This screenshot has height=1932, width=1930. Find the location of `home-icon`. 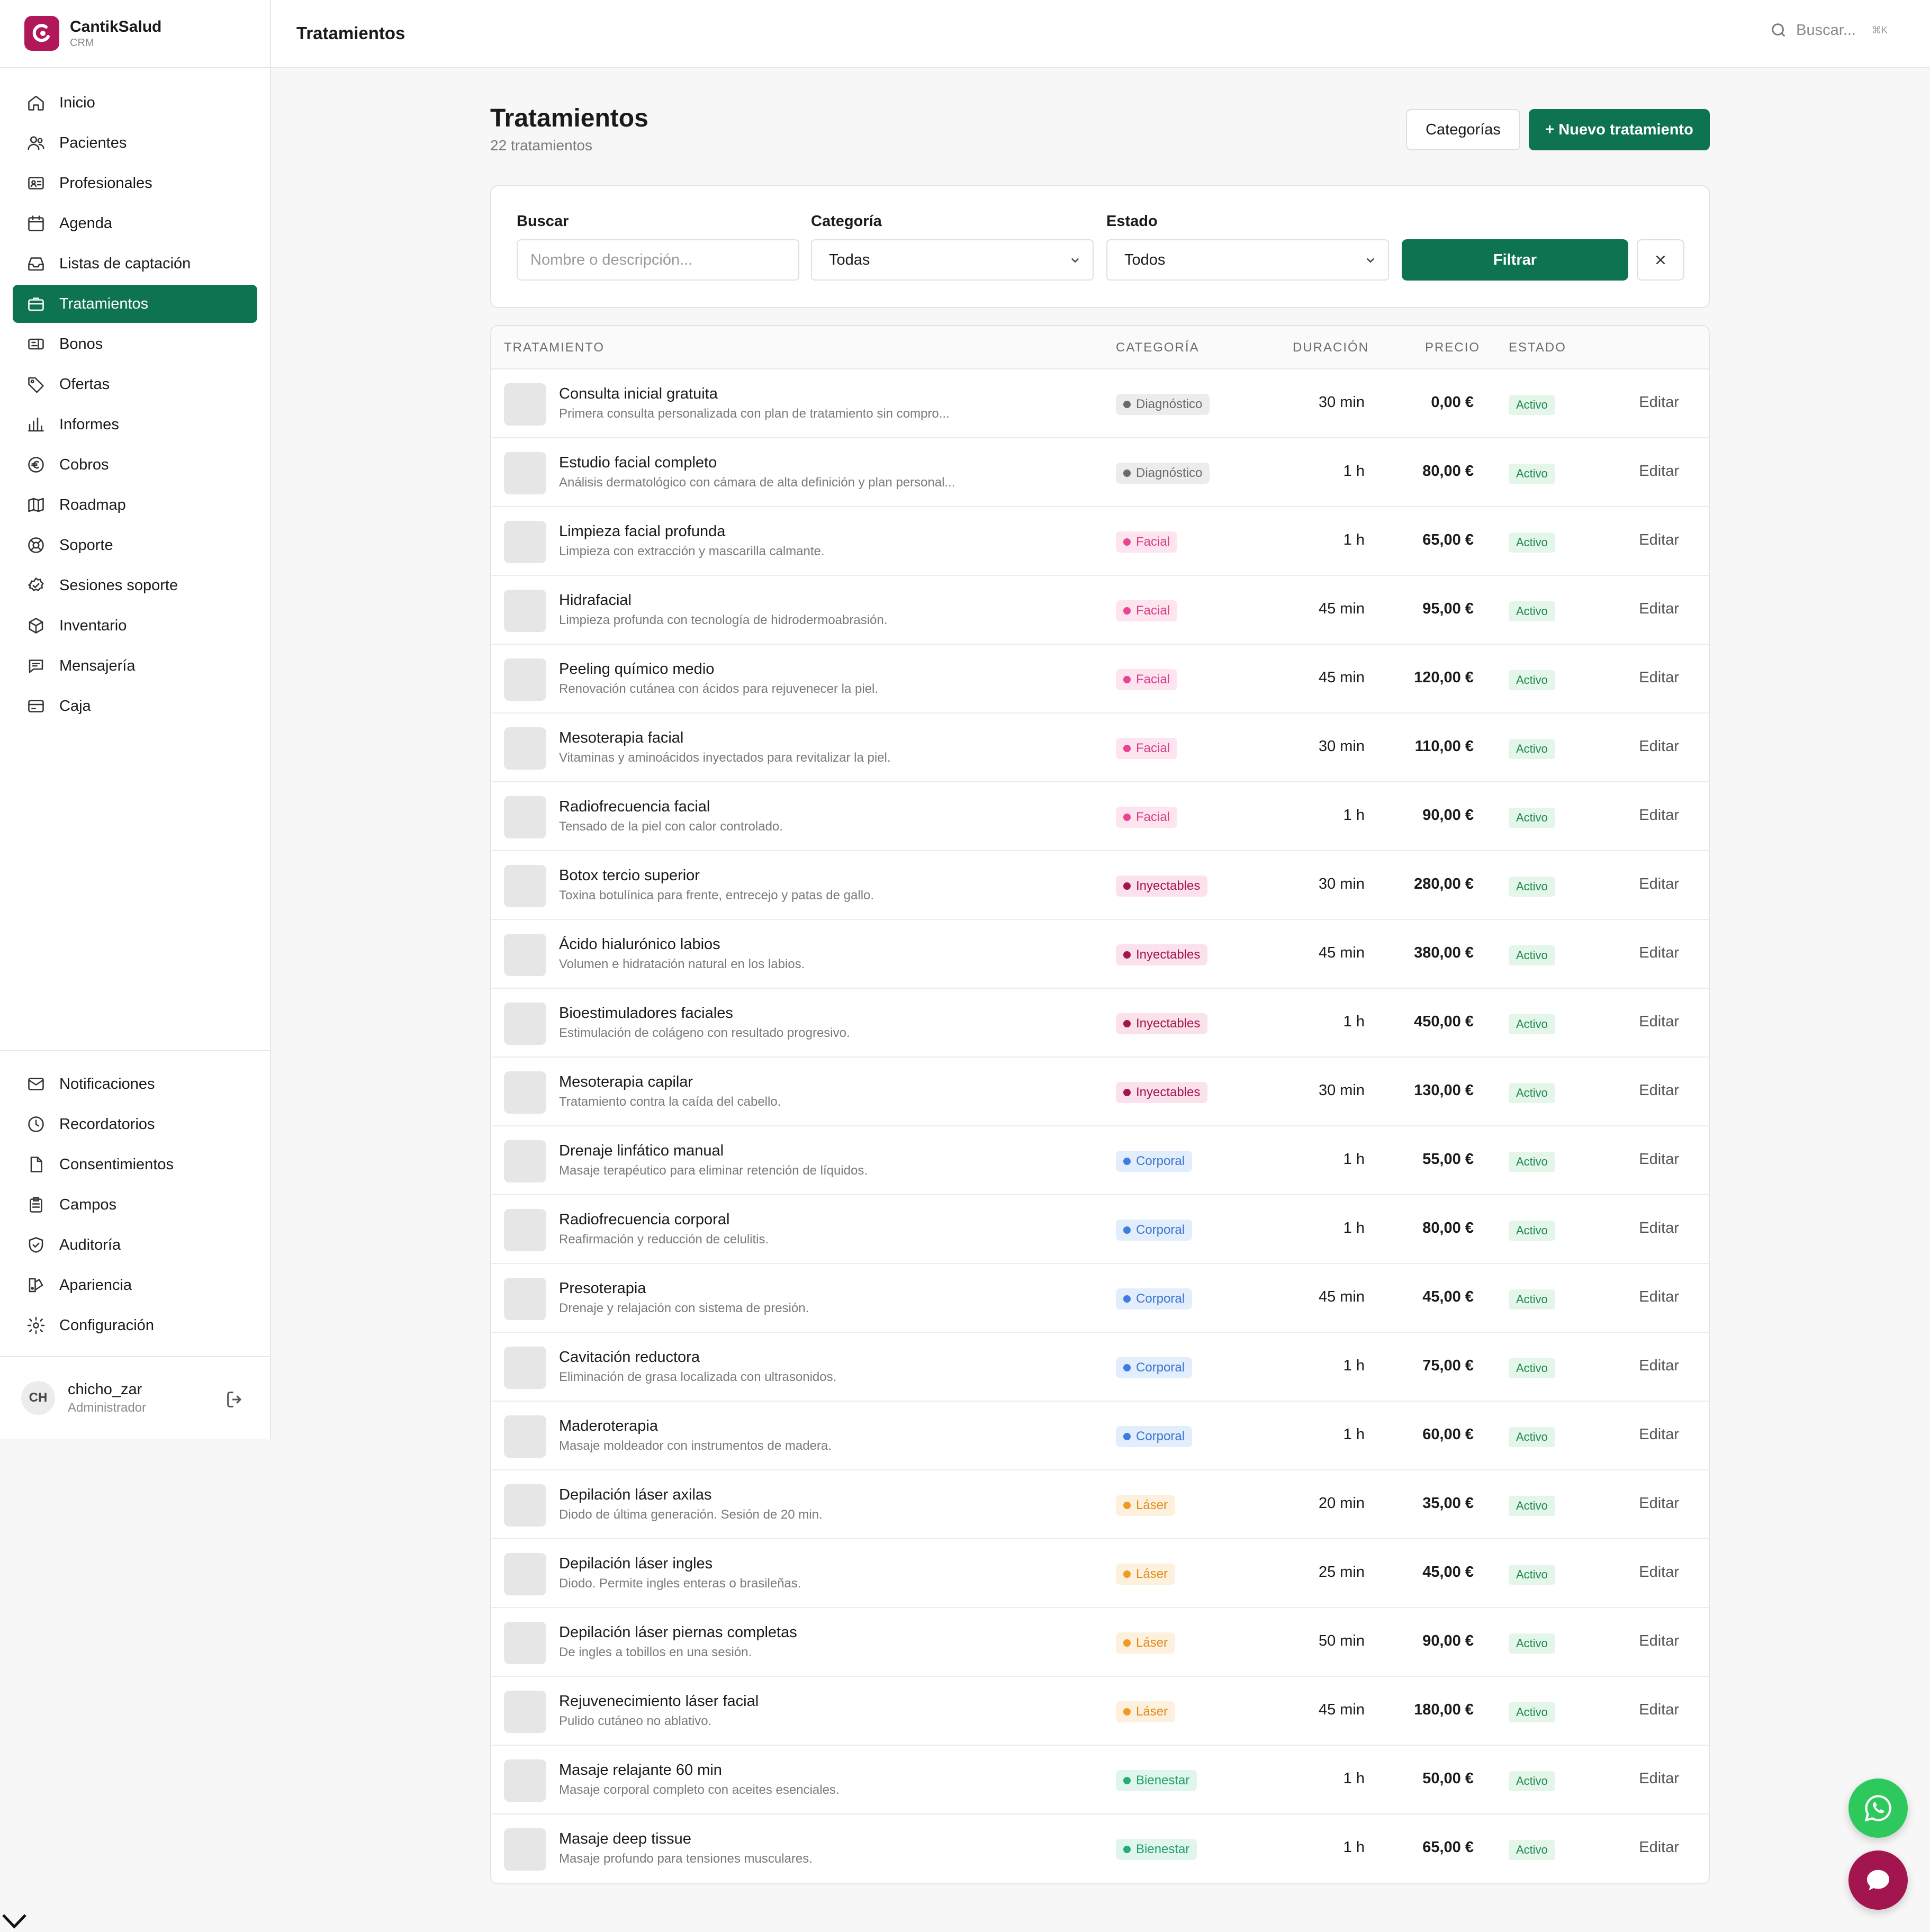

home-icon is located at coordinates (36, 102).